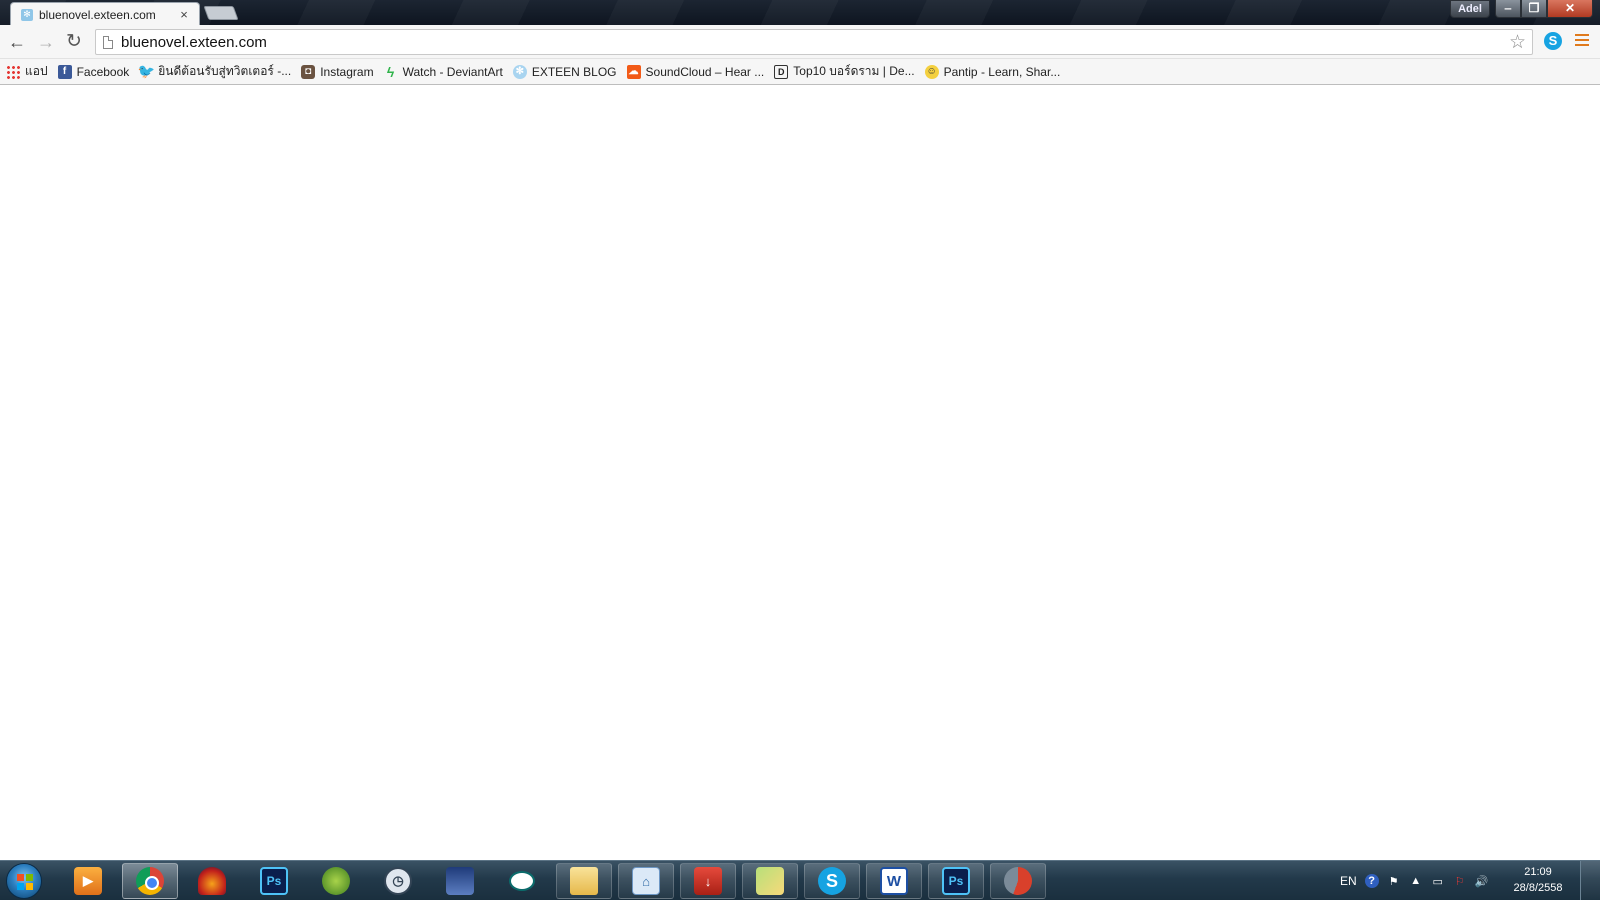 The height and width of the screenshot is (900, 1600). Describe the element at coordinates (1570, 9) in the screenshot. I see `close-button: ✕` at that location.